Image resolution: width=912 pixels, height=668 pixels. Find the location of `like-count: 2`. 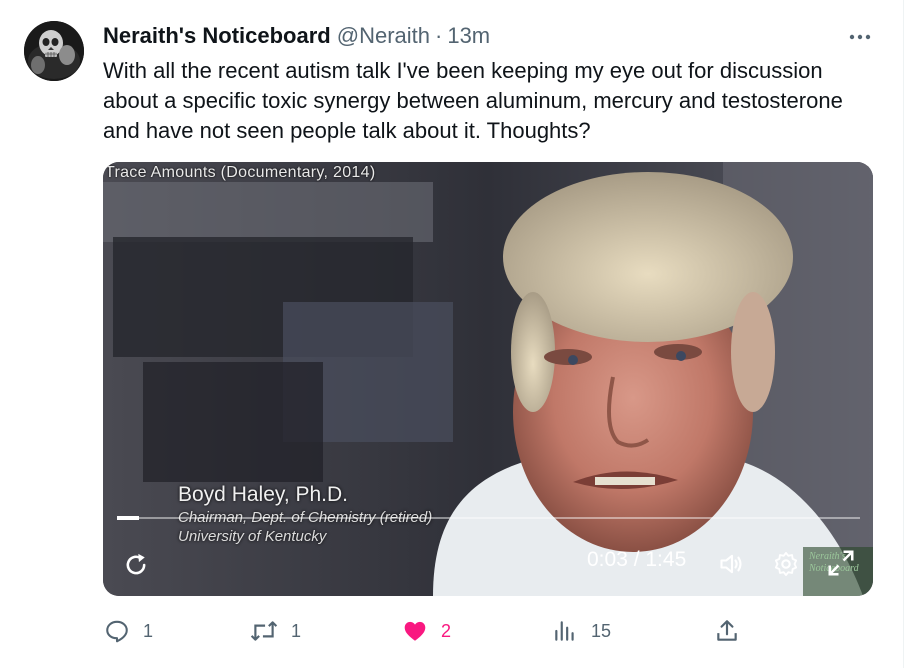

like-count: 2 is located at coordinates (446, 630).